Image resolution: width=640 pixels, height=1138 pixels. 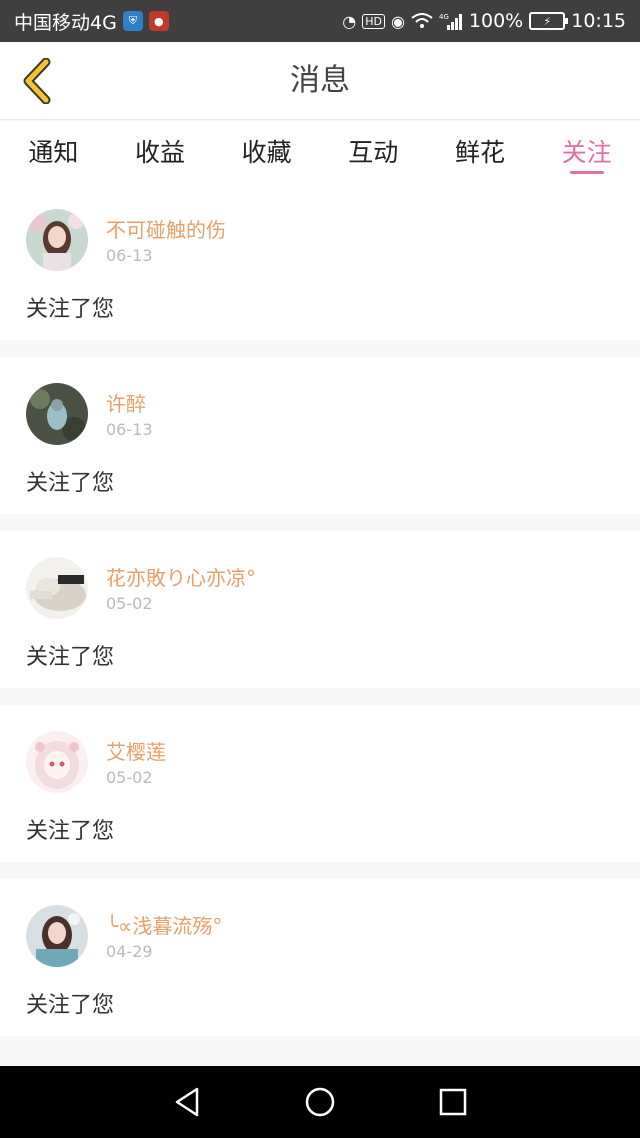 I want to click on tab-interactions: 互动, so click(x=373, y=152).